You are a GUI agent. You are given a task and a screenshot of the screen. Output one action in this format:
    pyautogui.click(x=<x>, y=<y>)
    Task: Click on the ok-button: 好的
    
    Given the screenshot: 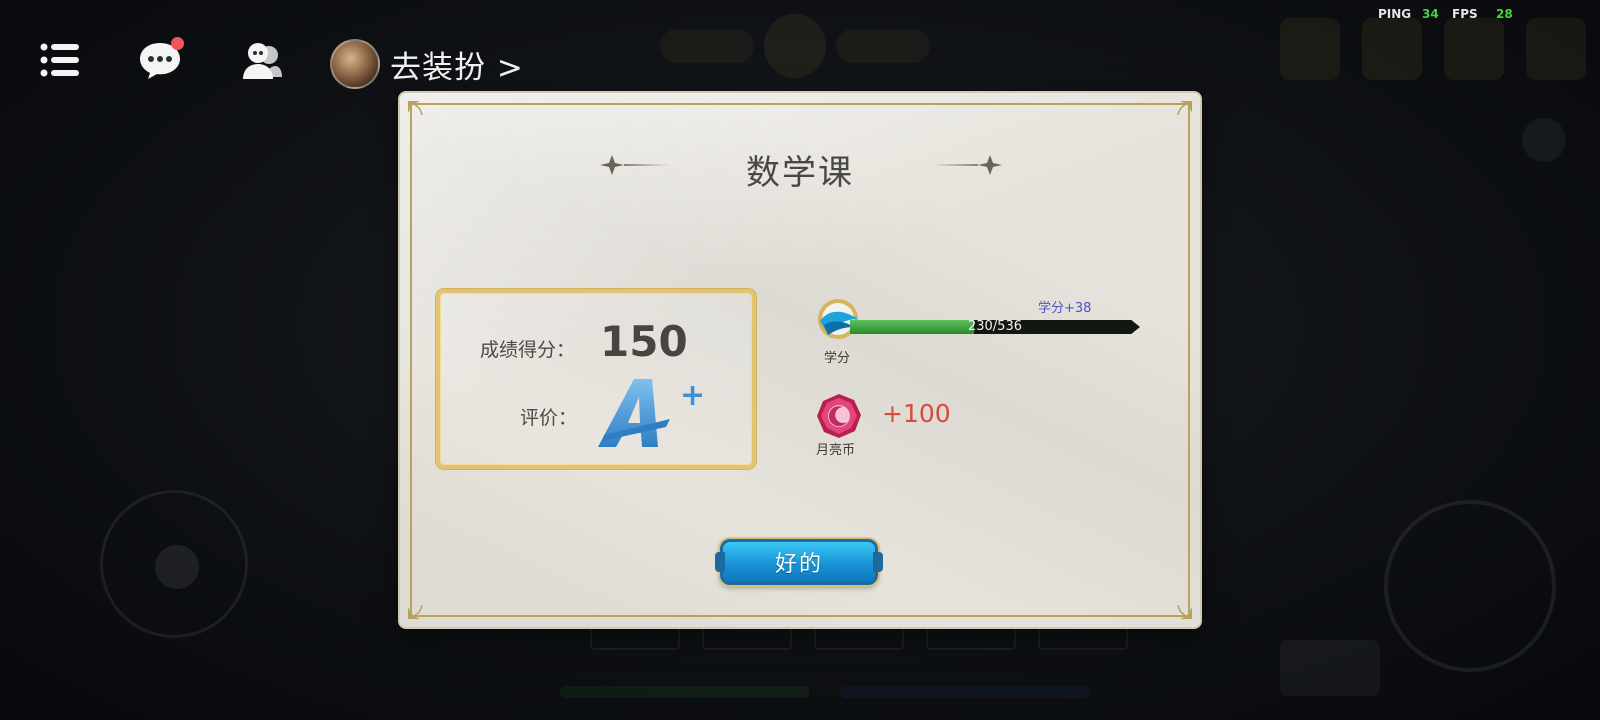 What is the action you would take?
    pyautogui.click(x=799, y=562)
    